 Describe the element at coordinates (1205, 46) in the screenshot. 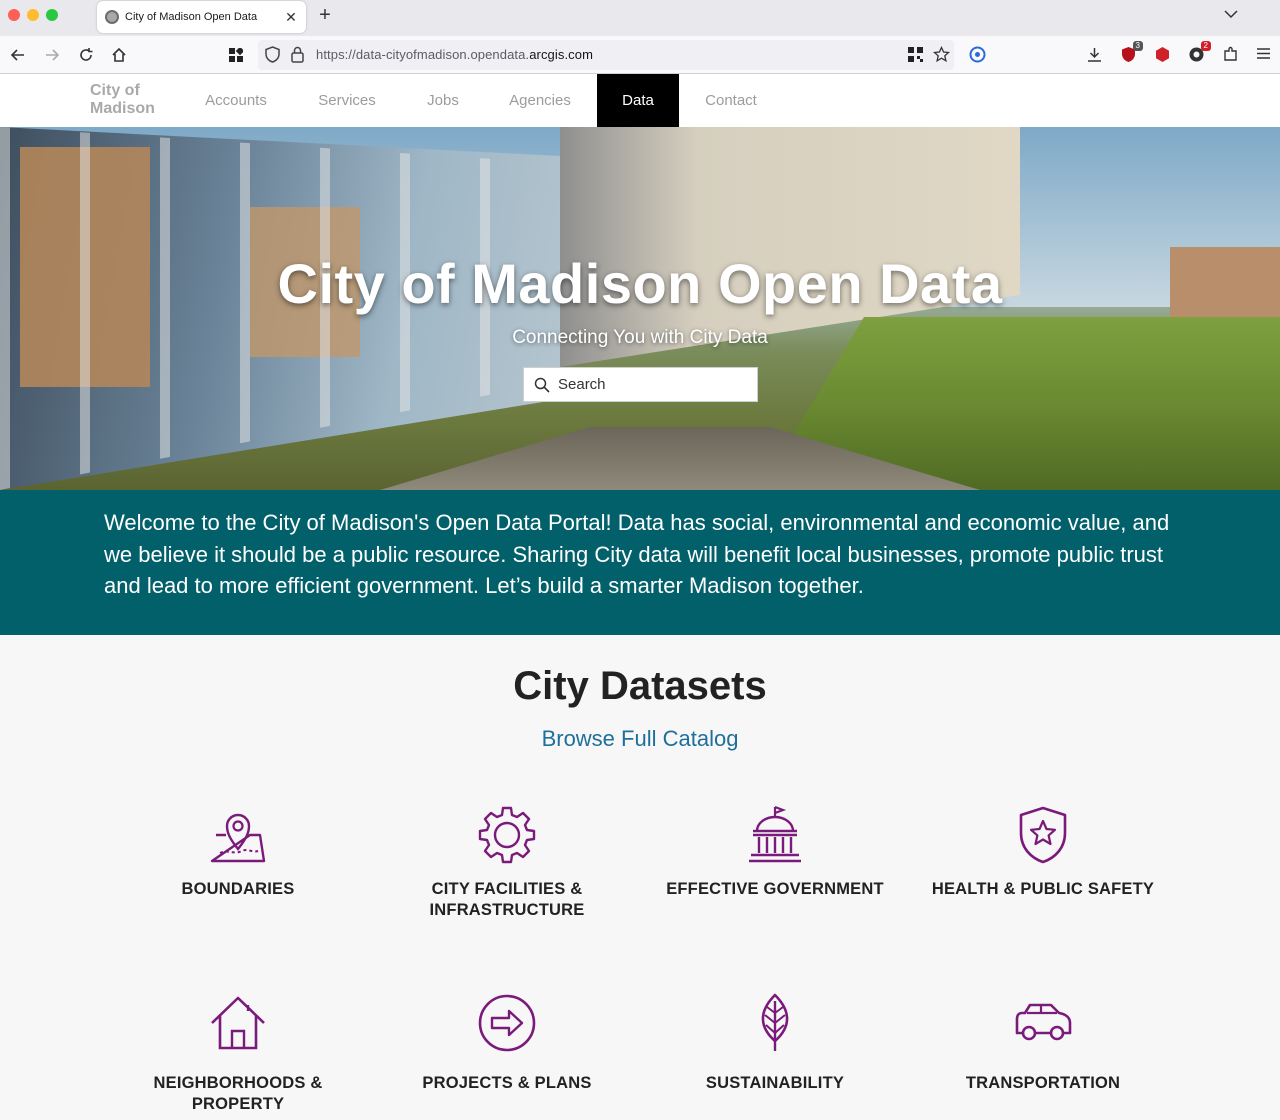

I see `notifications-badge: 2` at that location.